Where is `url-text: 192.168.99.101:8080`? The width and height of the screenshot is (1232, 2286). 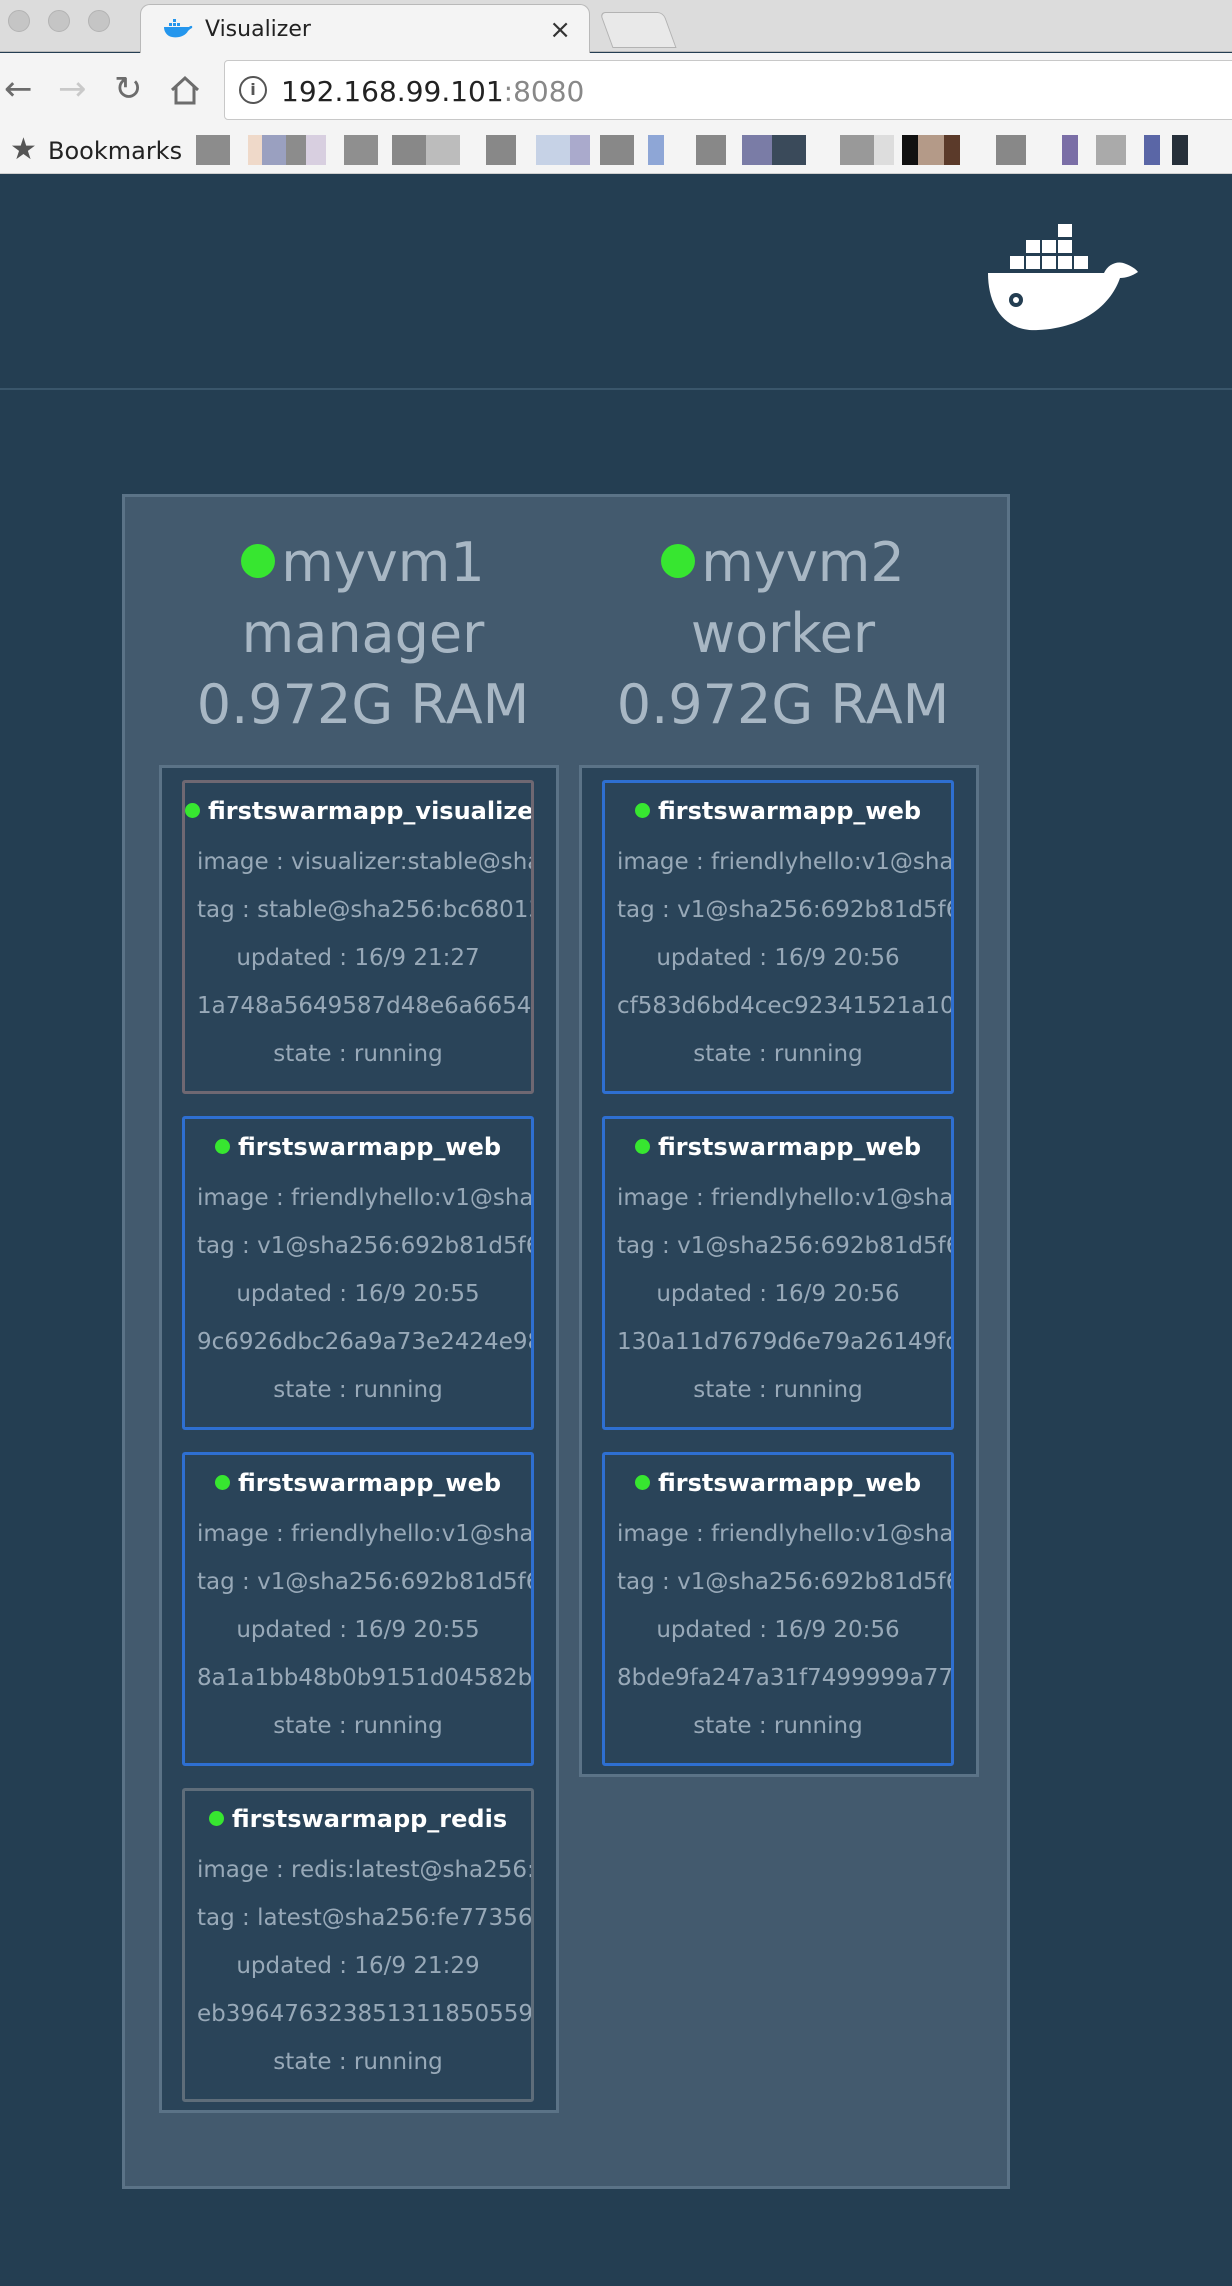
url-text: 192.168.99.101:8080 is located at coordinates (433, 91).